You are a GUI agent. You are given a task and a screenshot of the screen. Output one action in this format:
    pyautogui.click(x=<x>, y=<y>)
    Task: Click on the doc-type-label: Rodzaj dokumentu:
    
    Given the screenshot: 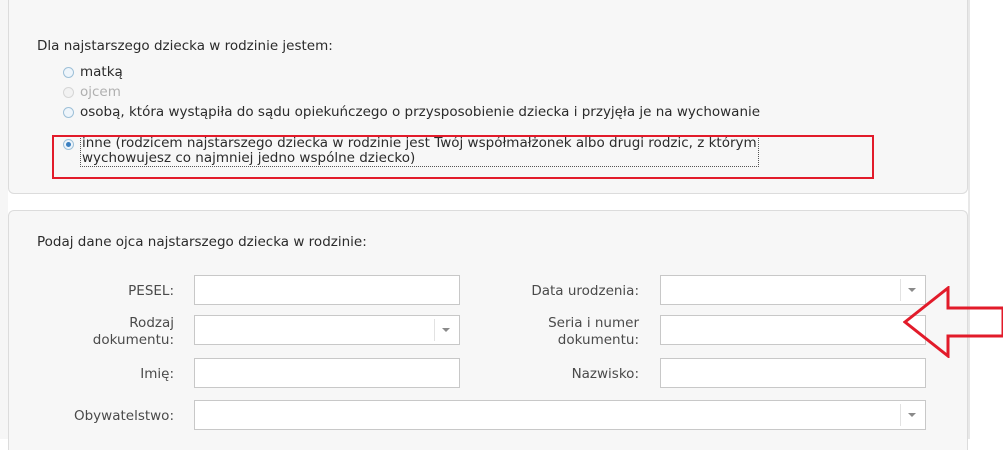 What is the action you would take?
    pyautogui.click(x=101, y=332)
    